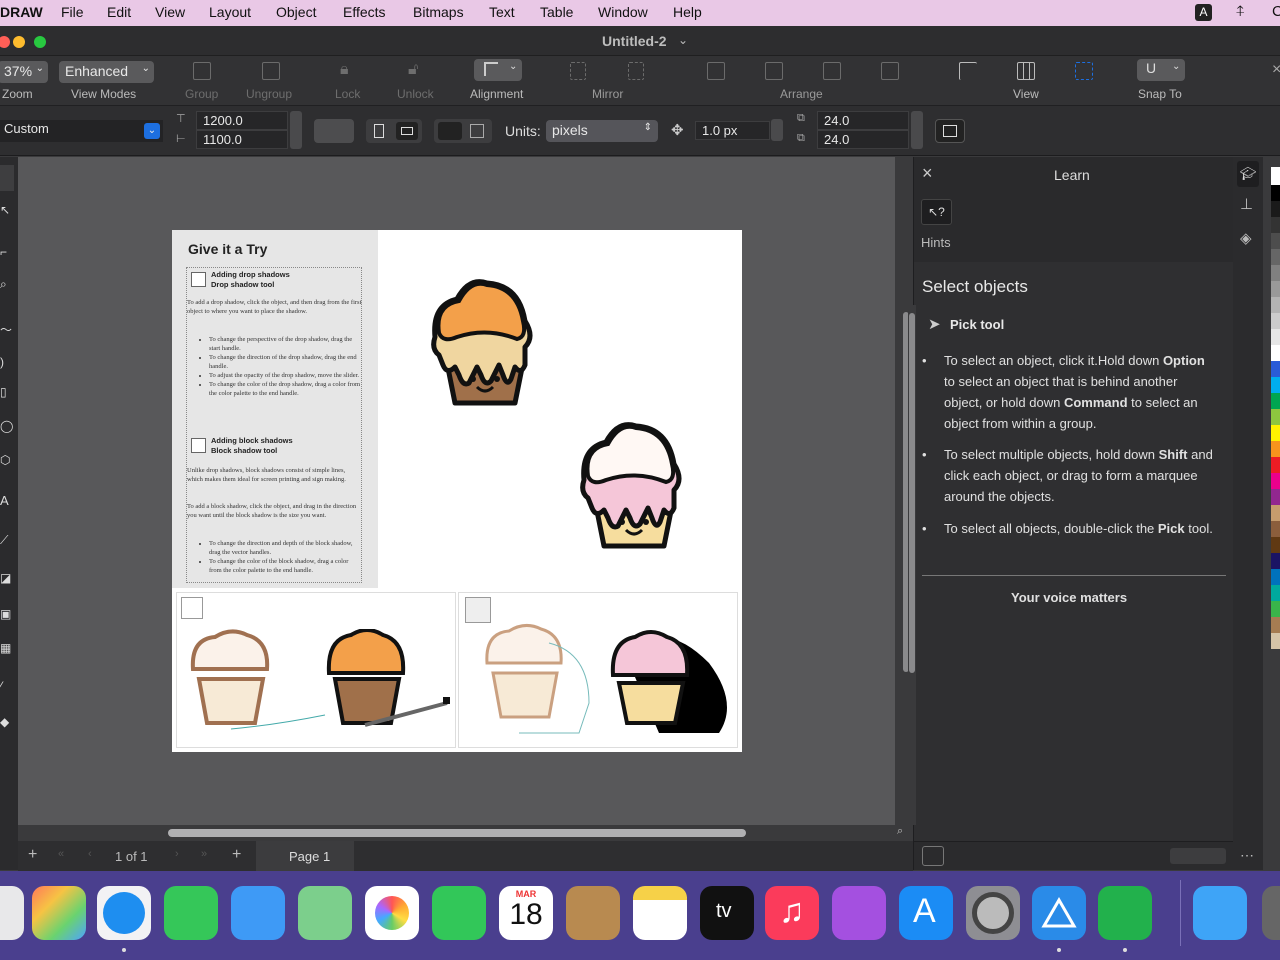 The image size is (1280, 960). What do you see at coordinates (344, 70) in the screenshot?
I see `lock-icon: 🔒︎` at bounding box center [344, 70].